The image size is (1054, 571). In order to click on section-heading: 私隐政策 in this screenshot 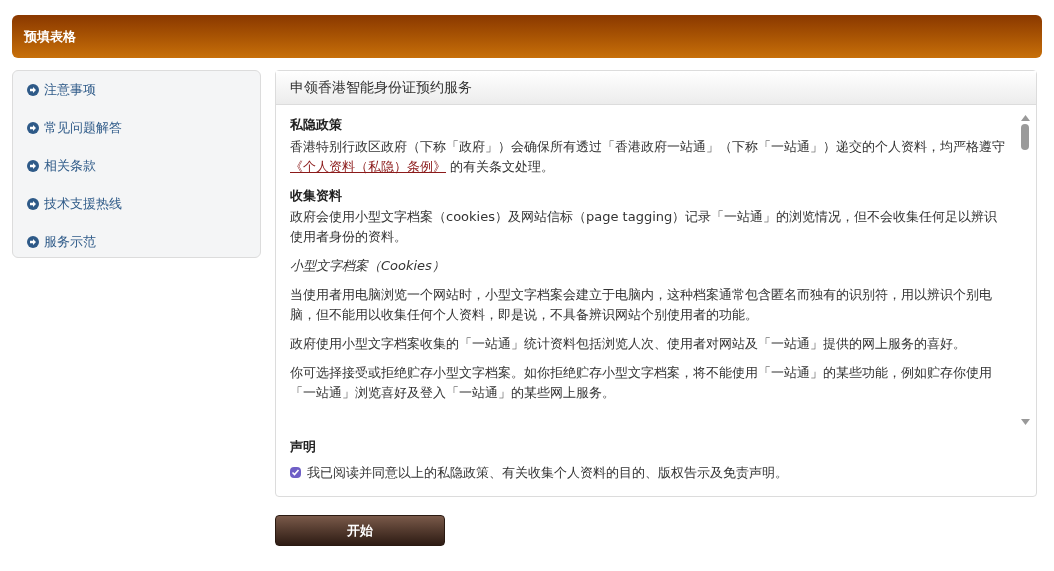, I will do `click(316, 125)`.